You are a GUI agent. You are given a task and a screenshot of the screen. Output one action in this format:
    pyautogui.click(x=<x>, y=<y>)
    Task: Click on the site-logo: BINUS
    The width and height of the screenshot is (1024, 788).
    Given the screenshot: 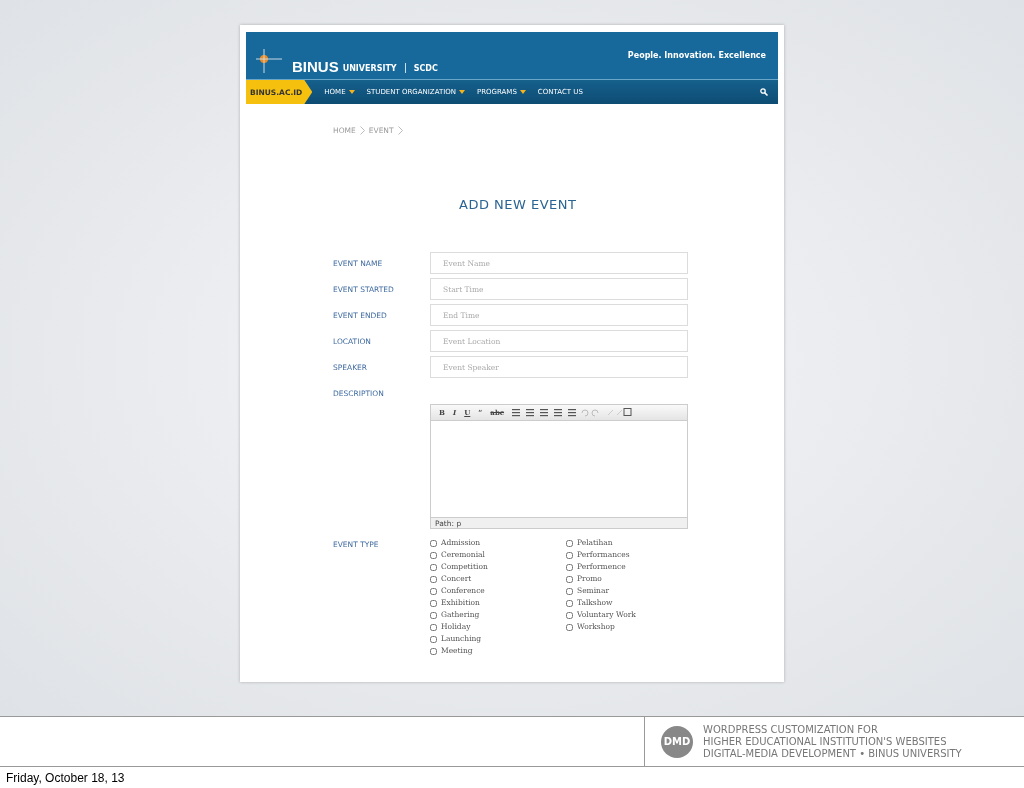 What is the action you would take?
    pyautogui.click(x=315, y=66)
    